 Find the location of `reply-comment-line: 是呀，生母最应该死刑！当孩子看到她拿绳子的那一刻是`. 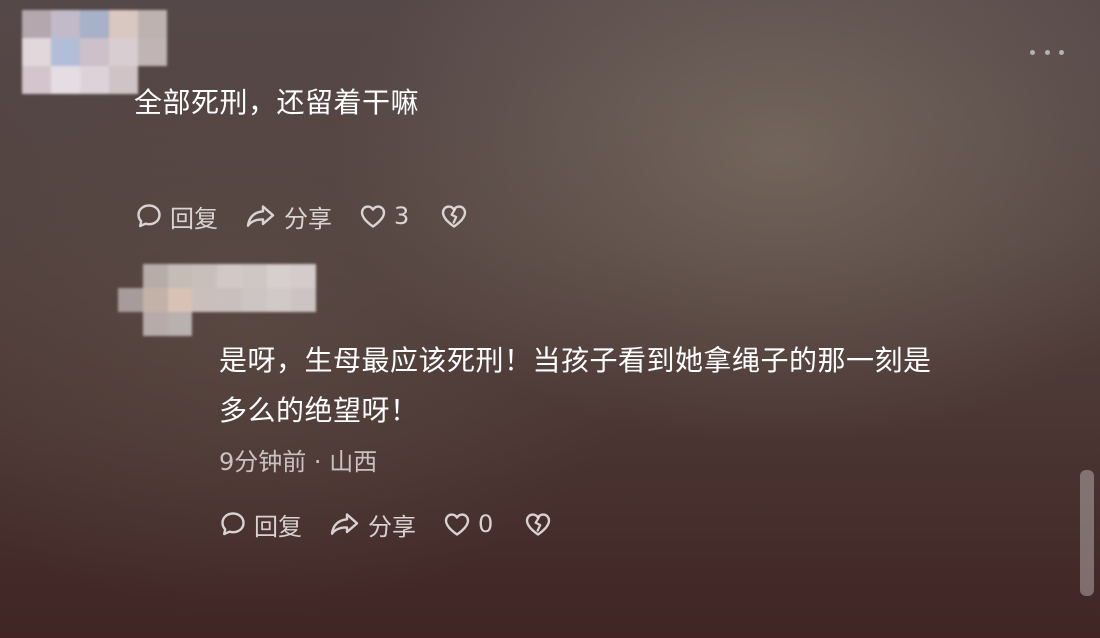

reply-comment-line: 是呀，生母最应该死刑！当孩子看到她拿绳子的那一刻是 is located at coordinates (575, 360).